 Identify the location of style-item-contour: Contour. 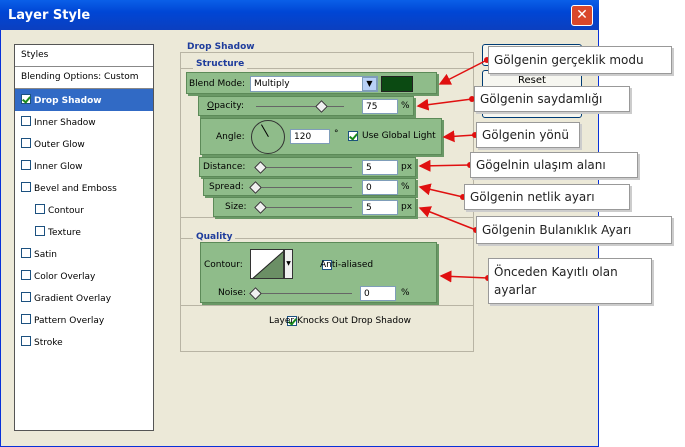
(84, 210).